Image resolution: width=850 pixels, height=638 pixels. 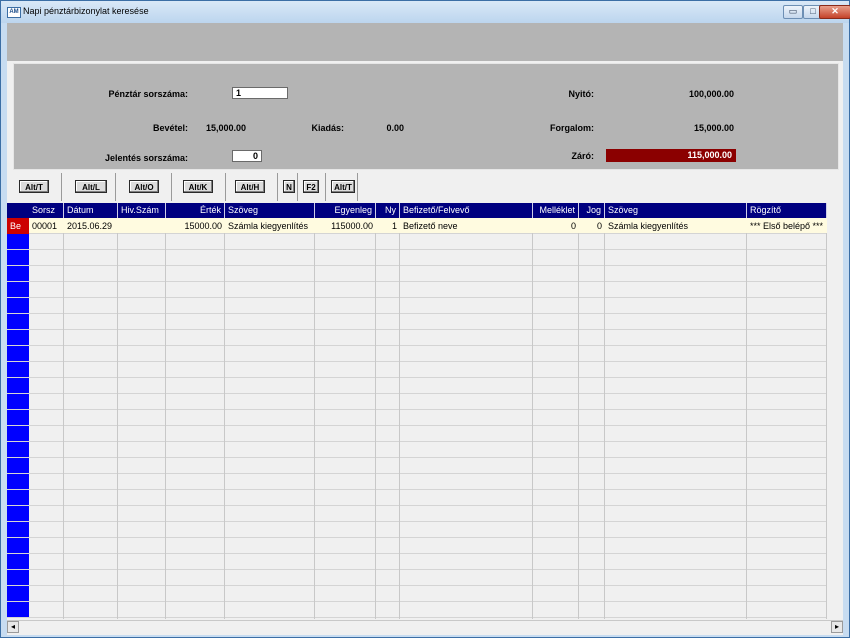 What do you see at coordinates (787, 210) in the screenshot?
I see `column-header: Rögzítő` at bounding box center [787, 210].